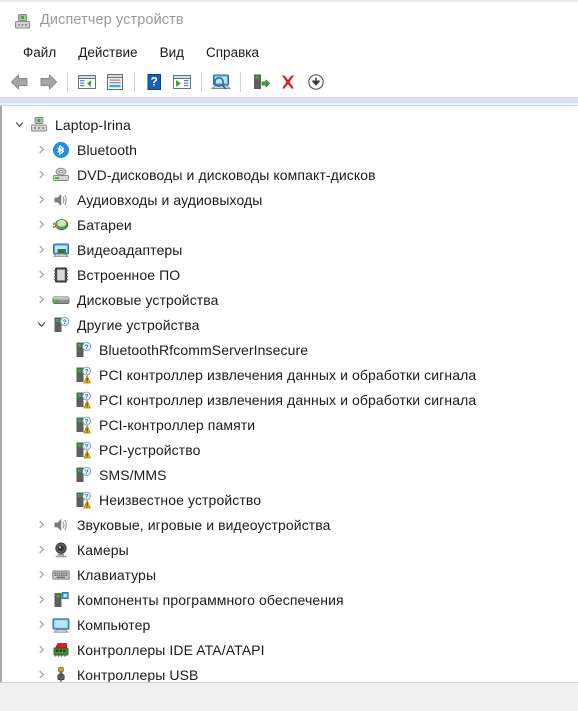 This screenshot has height=711, width=578. What do you see at coordinates (290, 424) in the screenshot?
I see `tree-row: ? PCI-контроллер памяти` at bounding box center [290, 424].